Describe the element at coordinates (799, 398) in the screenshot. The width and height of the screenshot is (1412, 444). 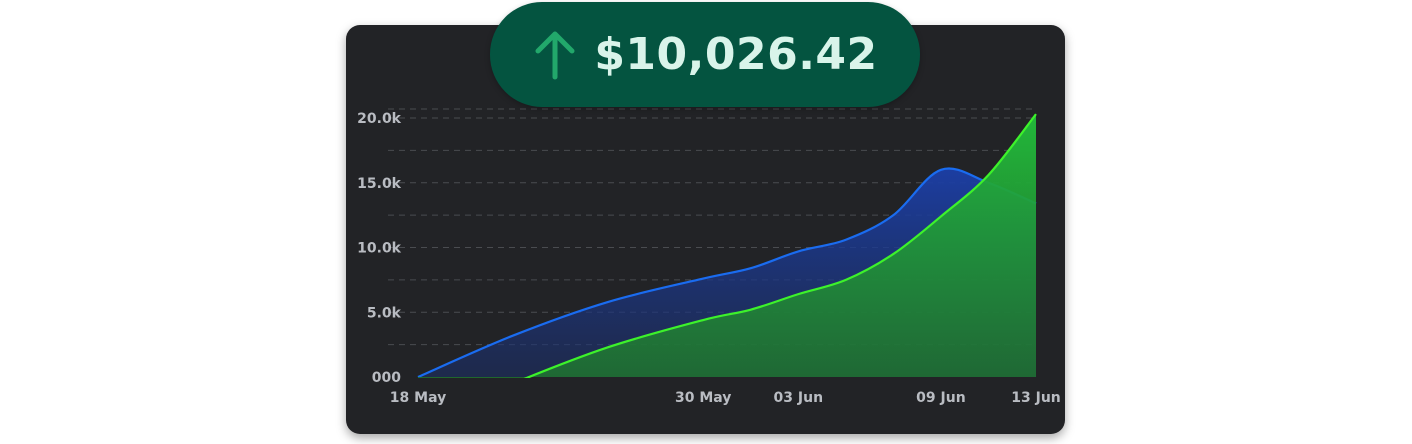
I see `x-tick-label: 03 Jun` at that location.